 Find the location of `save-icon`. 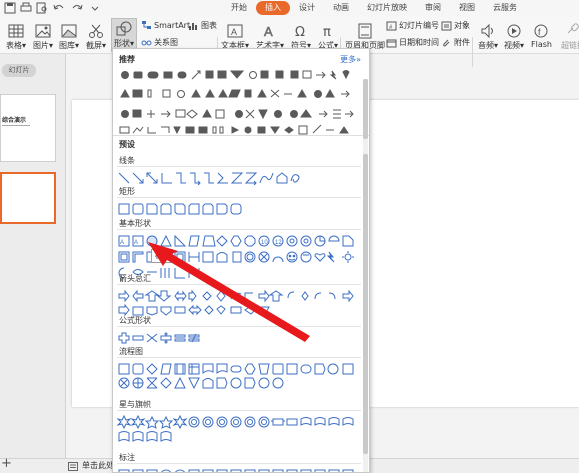

save-icon is located at coordinates (10, 8).